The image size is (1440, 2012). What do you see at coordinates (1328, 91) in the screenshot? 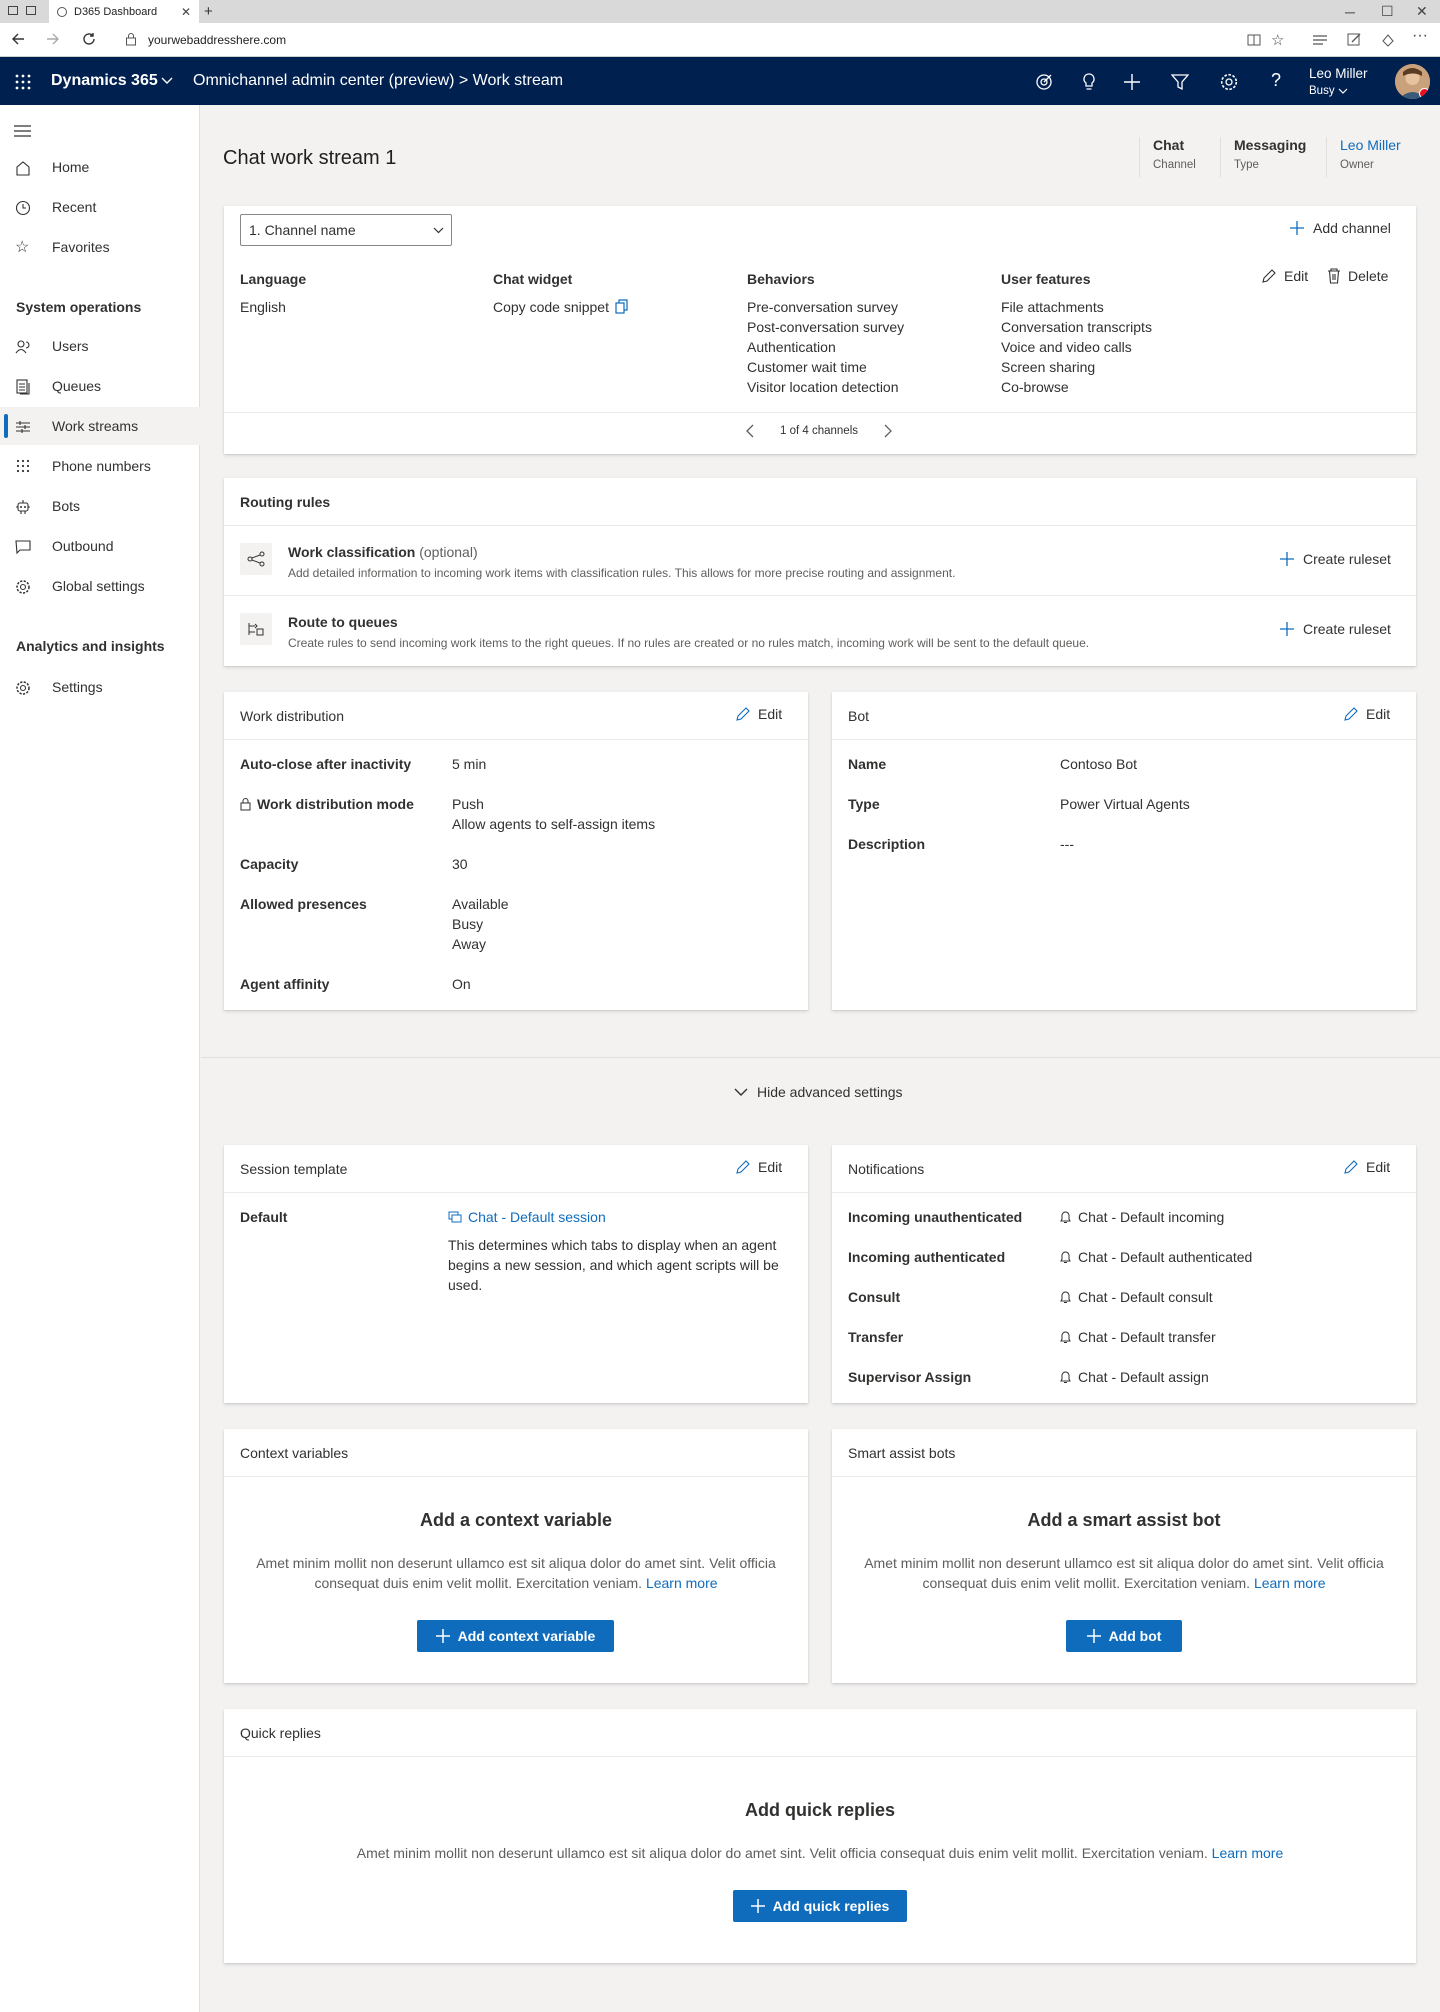
I see `user-status: Busy` at bounding box center [1328, 91].